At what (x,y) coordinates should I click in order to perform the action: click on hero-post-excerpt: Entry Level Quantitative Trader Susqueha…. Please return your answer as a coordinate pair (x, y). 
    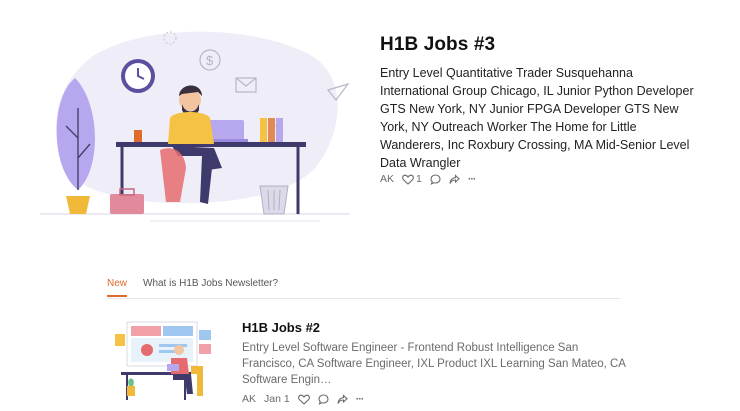
    Looking at the image, I should click on (540, 118).